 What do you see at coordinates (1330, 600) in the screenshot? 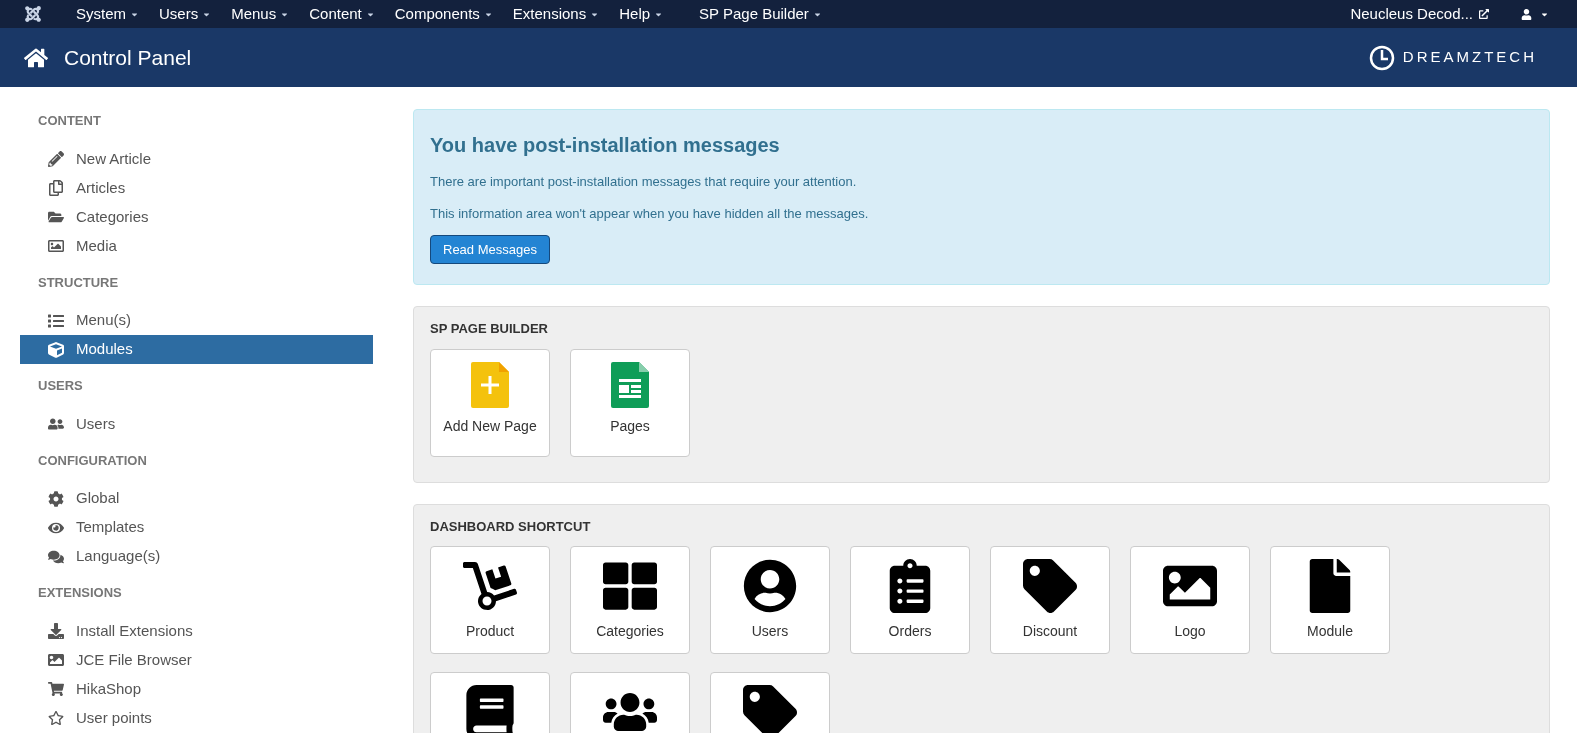
I see `shortcut-tile: Module` at bounding box center [1330, 600].